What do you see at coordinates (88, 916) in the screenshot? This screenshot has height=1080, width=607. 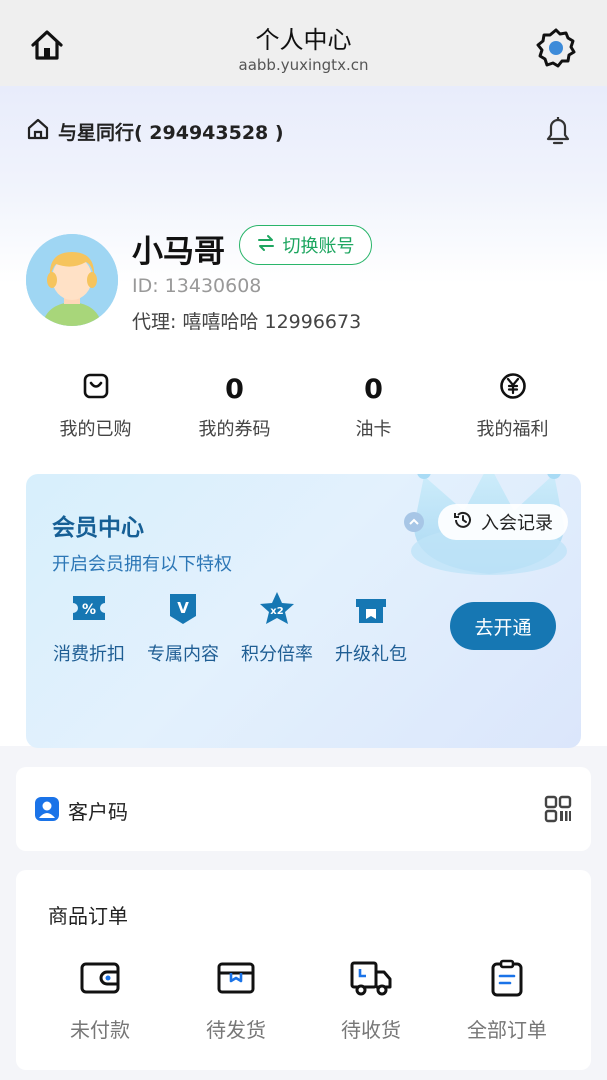 I see `orders-title: 商品订单` at bounding box center [88, 916].